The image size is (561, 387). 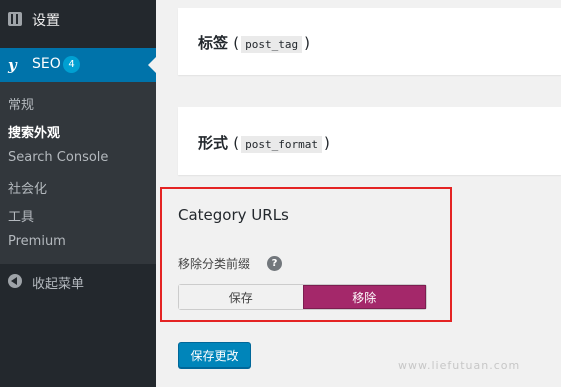 I want to click on tag-taxonomy-card: 标签 (post_tag), so click(x=369, y=41).